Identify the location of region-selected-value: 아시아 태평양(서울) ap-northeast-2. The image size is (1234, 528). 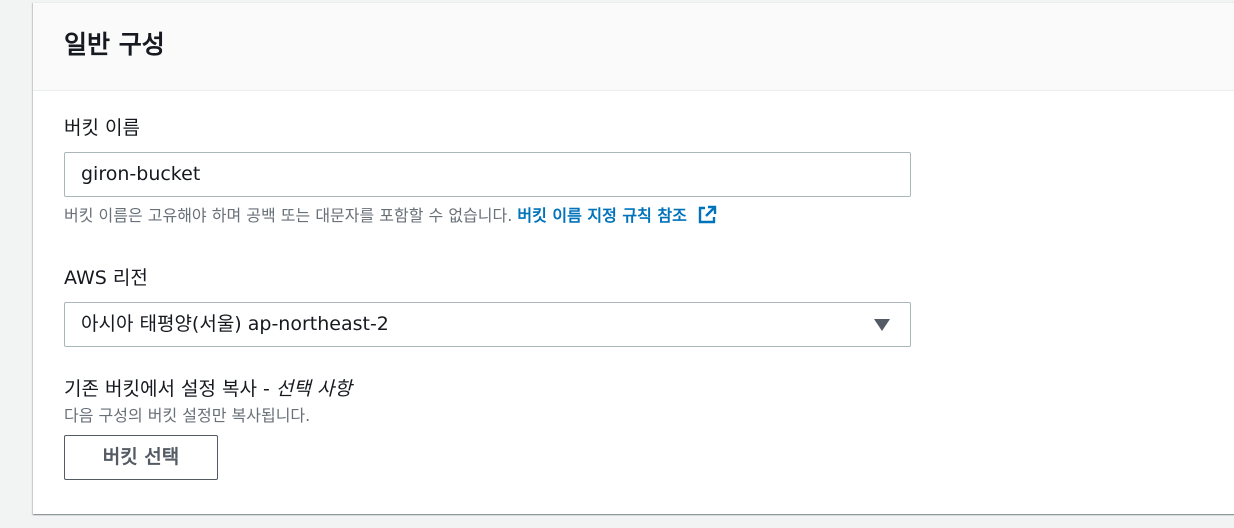
(235, 324).